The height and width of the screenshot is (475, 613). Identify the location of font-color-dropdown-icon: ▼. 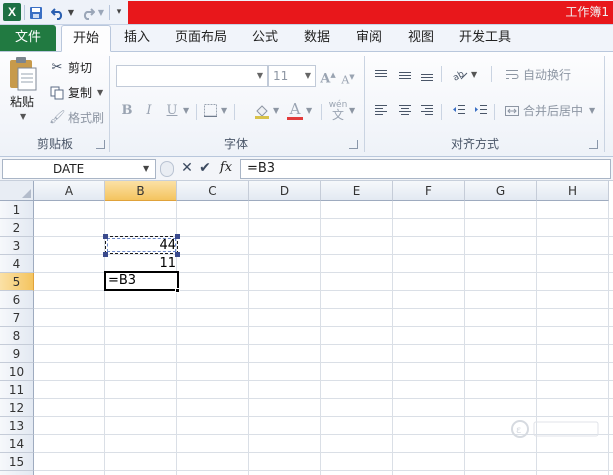
(309, 111).